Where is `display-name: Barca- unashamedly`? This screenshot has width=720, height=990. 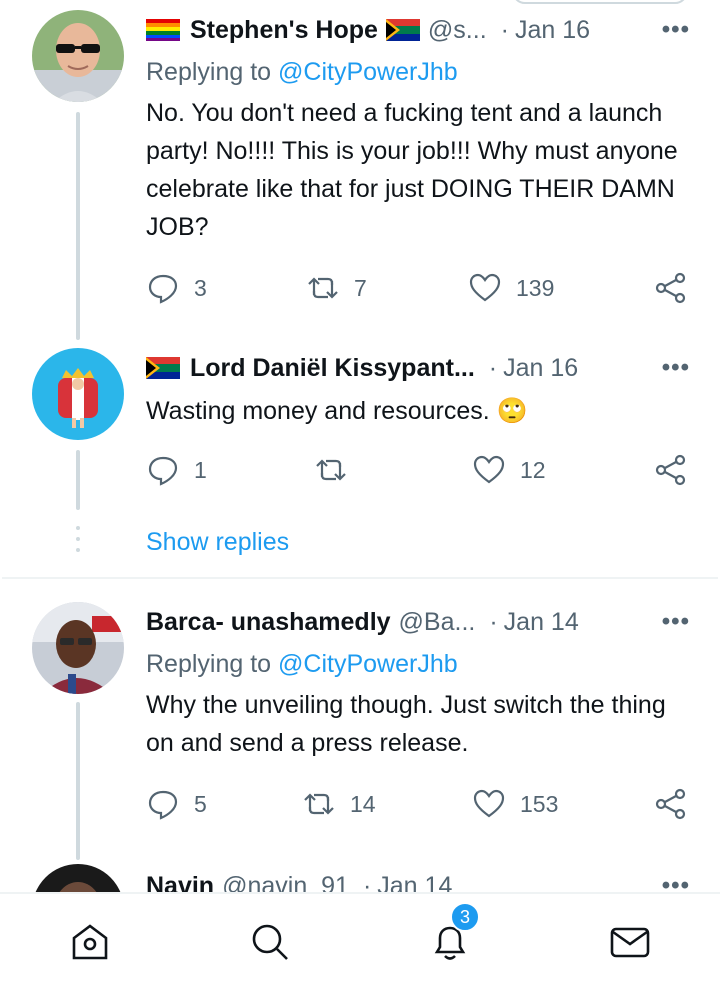 display-name: Barca- unashamedly is located at coordinates (268, 622).